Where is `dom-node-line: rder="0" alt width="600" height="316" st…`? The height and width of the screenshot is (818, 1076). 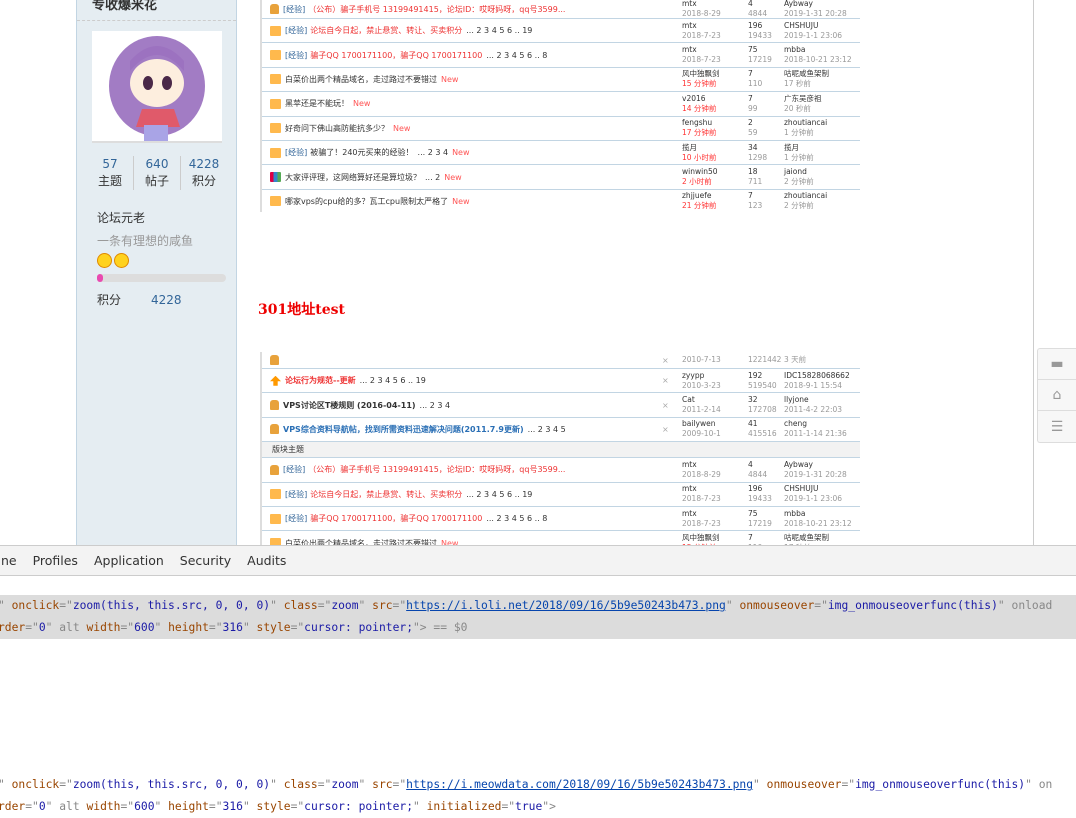
dom-node-line: rder="0" alt width="600" height="316" st… is located at coordinates (538, 807).